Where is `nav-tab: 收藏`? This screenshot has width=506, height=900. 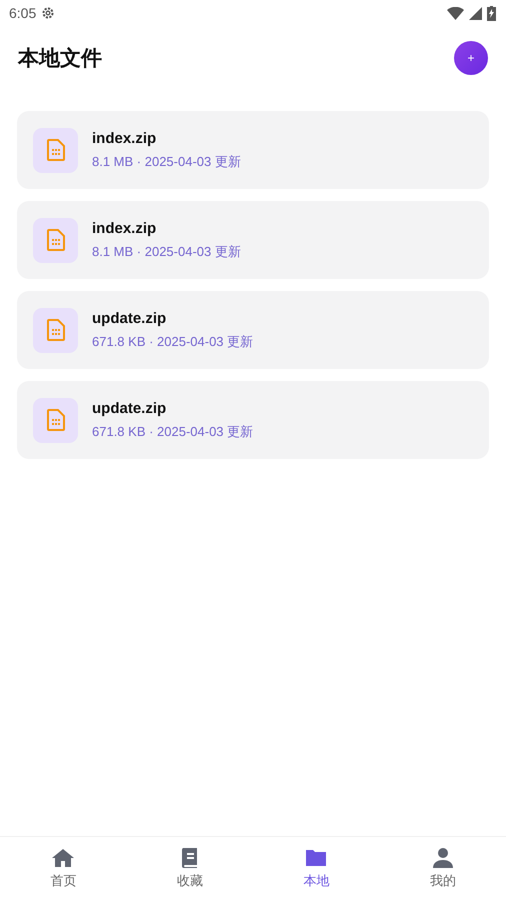 nav-tab: 收藏 is located at coordinates (189, 868).